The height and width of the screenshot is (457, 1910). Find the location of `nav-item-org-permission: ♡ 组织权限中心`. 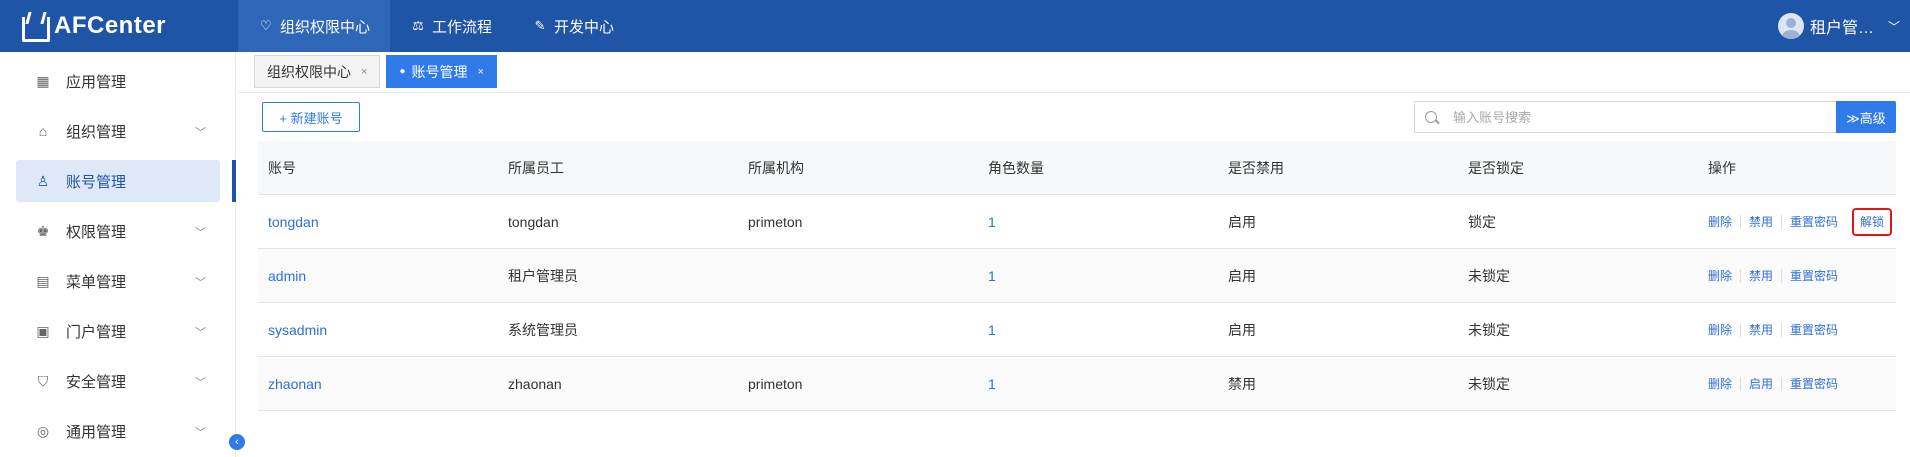

nav-item-org-permission: ♡ 组织权限中心 is located at coordinates (314, 26).